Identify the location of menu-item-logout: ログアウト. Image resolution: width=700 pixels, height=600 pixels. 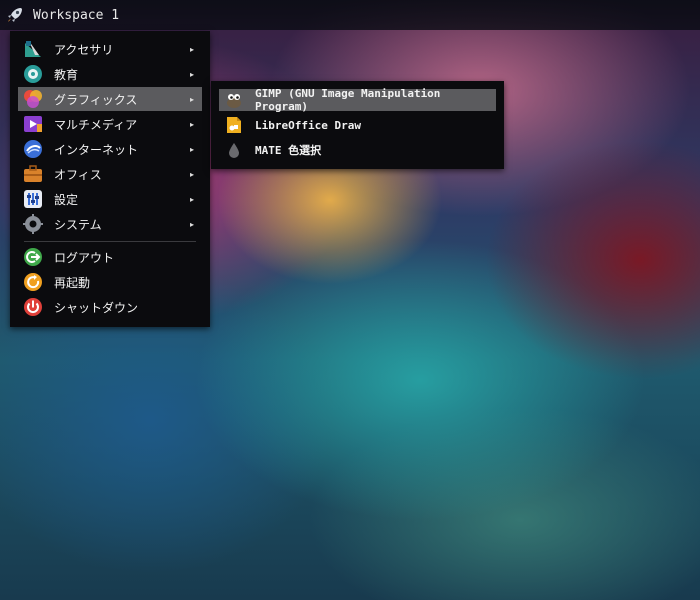
(110, 257).